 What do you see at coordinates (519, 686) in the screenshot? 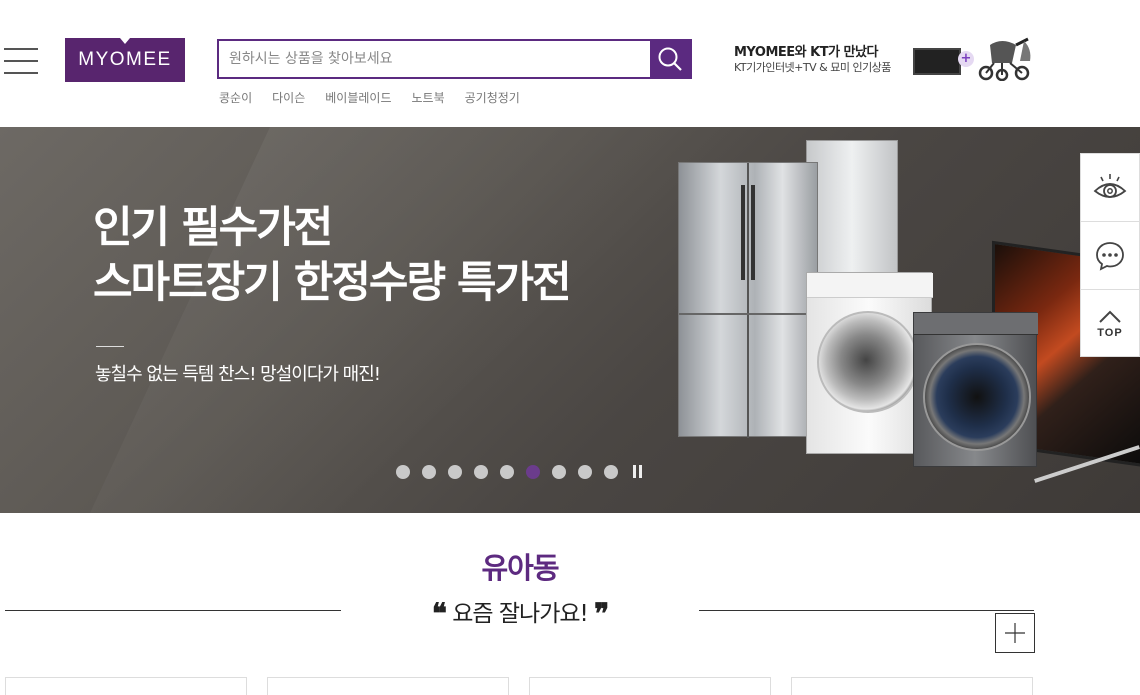
I see `product-list` at bounding box center [519, 686].